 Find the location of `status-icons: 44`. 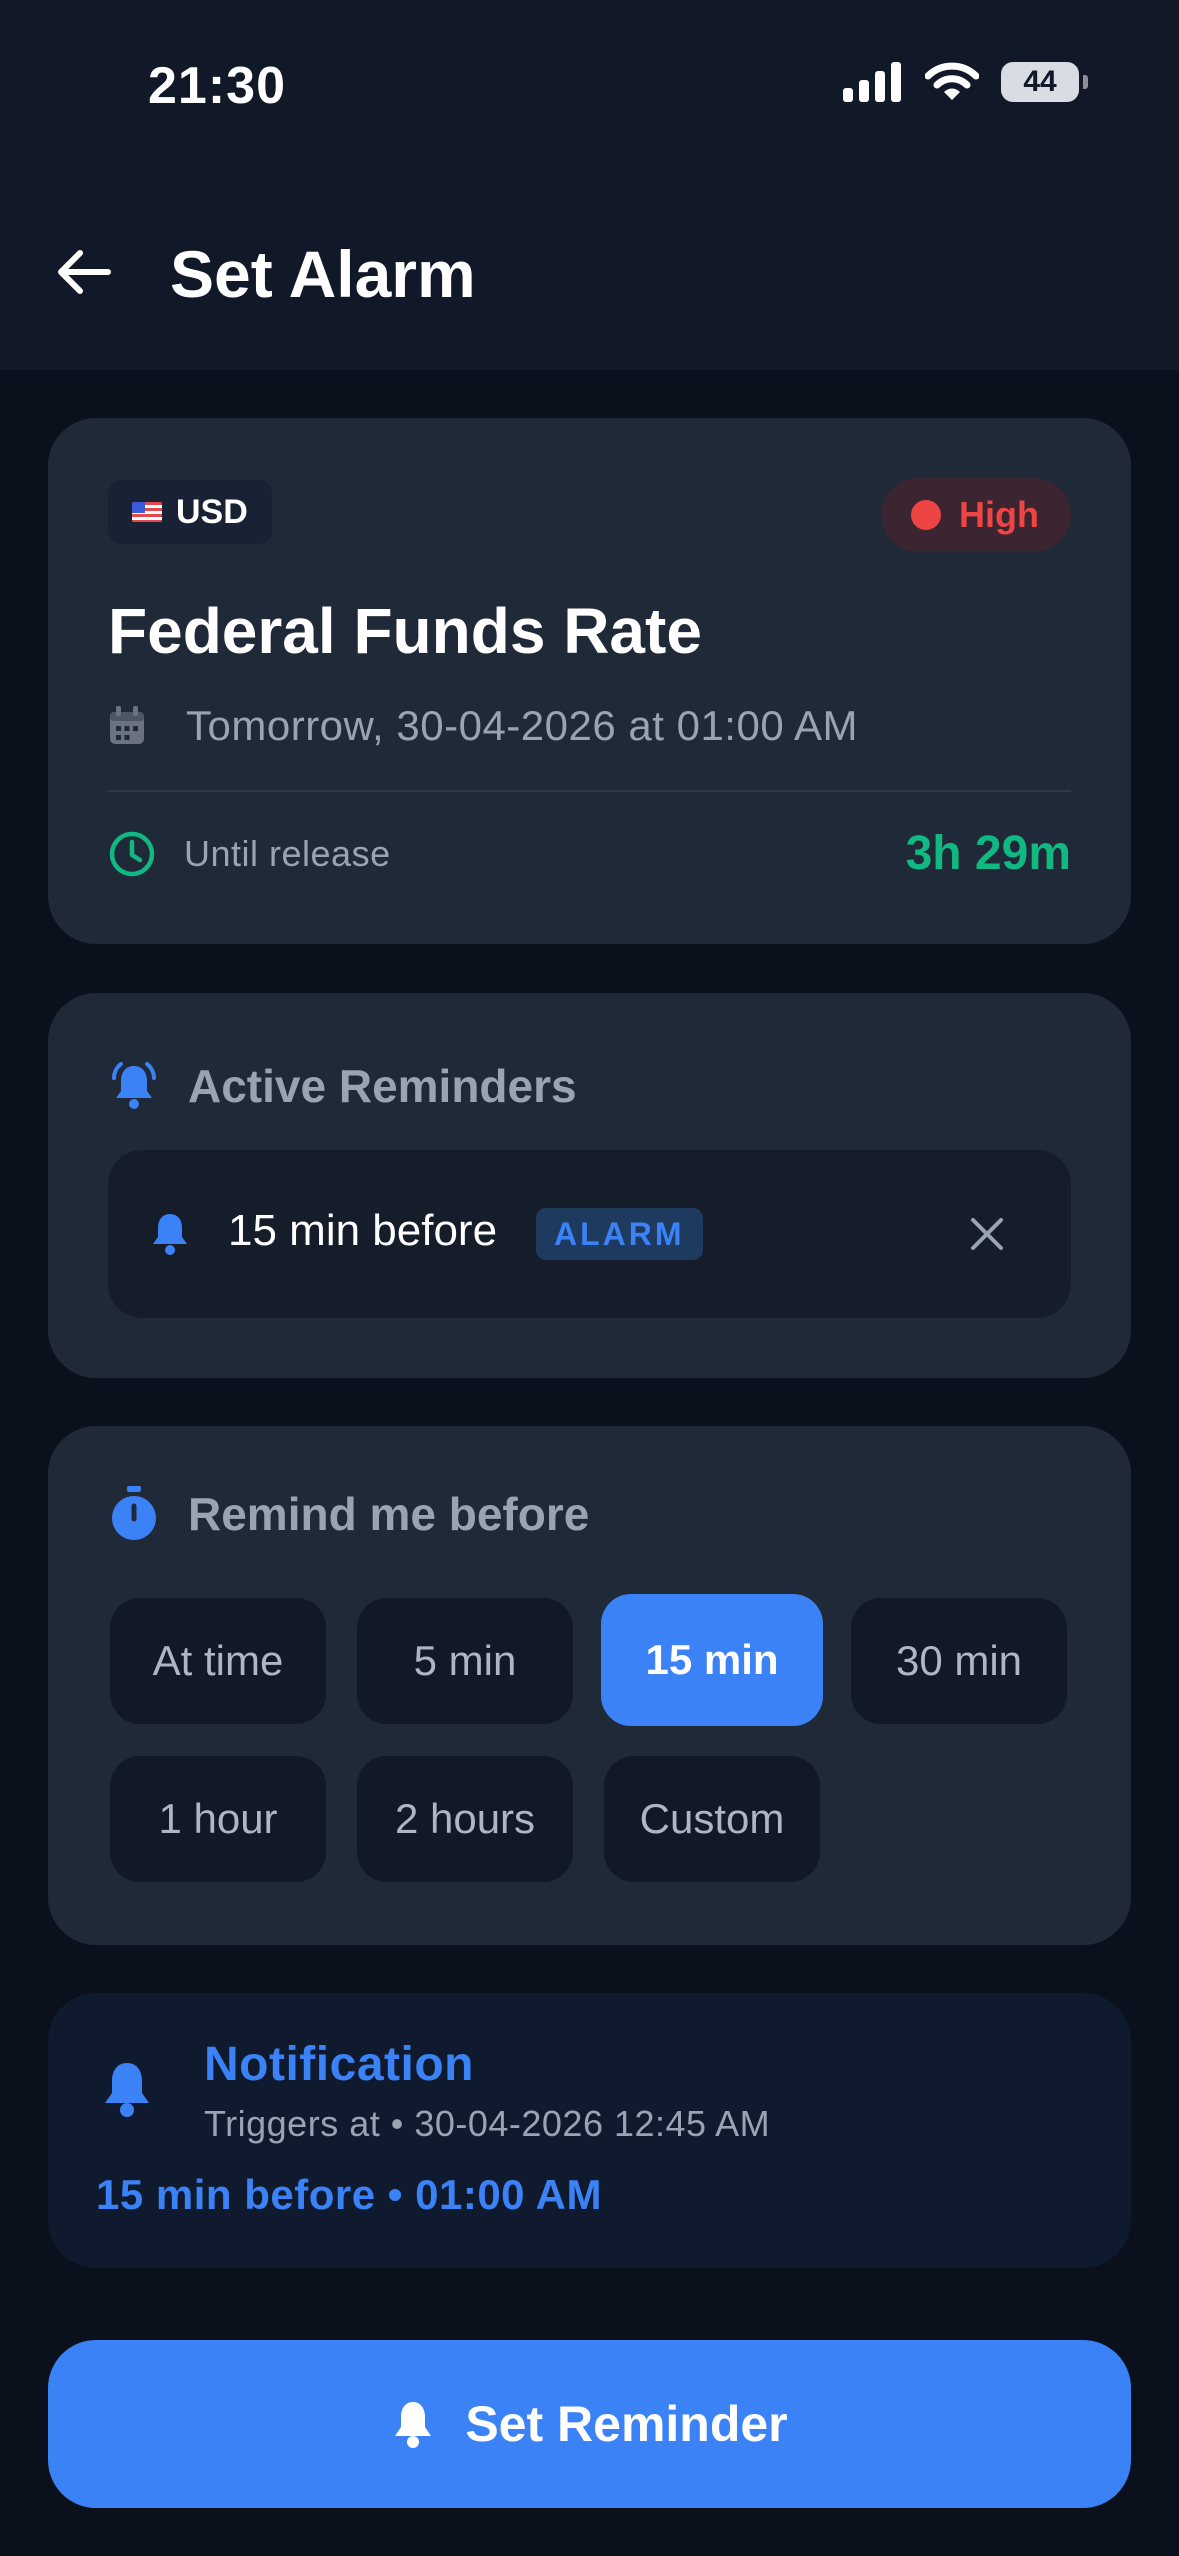

status-icons: 44 is located at coordinates (965, 82).